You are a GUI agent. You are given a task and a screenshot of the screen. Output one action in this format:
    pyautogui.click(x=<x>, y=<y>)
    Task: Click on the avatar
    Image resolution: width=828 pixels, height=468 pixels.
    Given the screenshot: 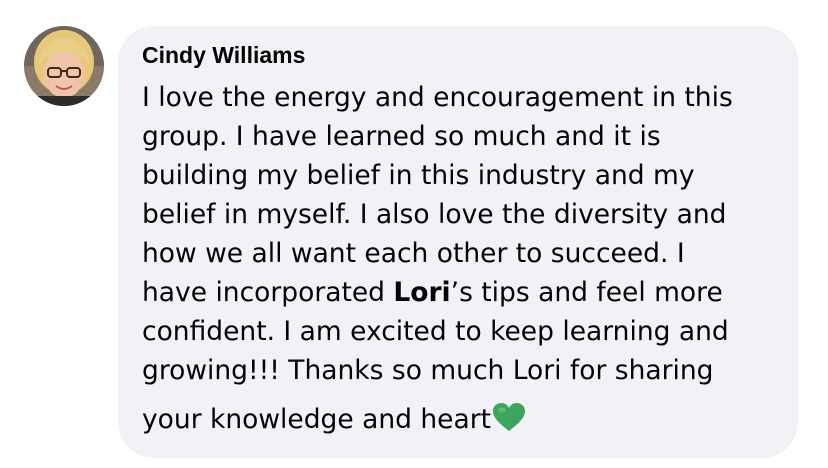 What is the action you would take?
    pyautogui.click(x=64, y=66)
    